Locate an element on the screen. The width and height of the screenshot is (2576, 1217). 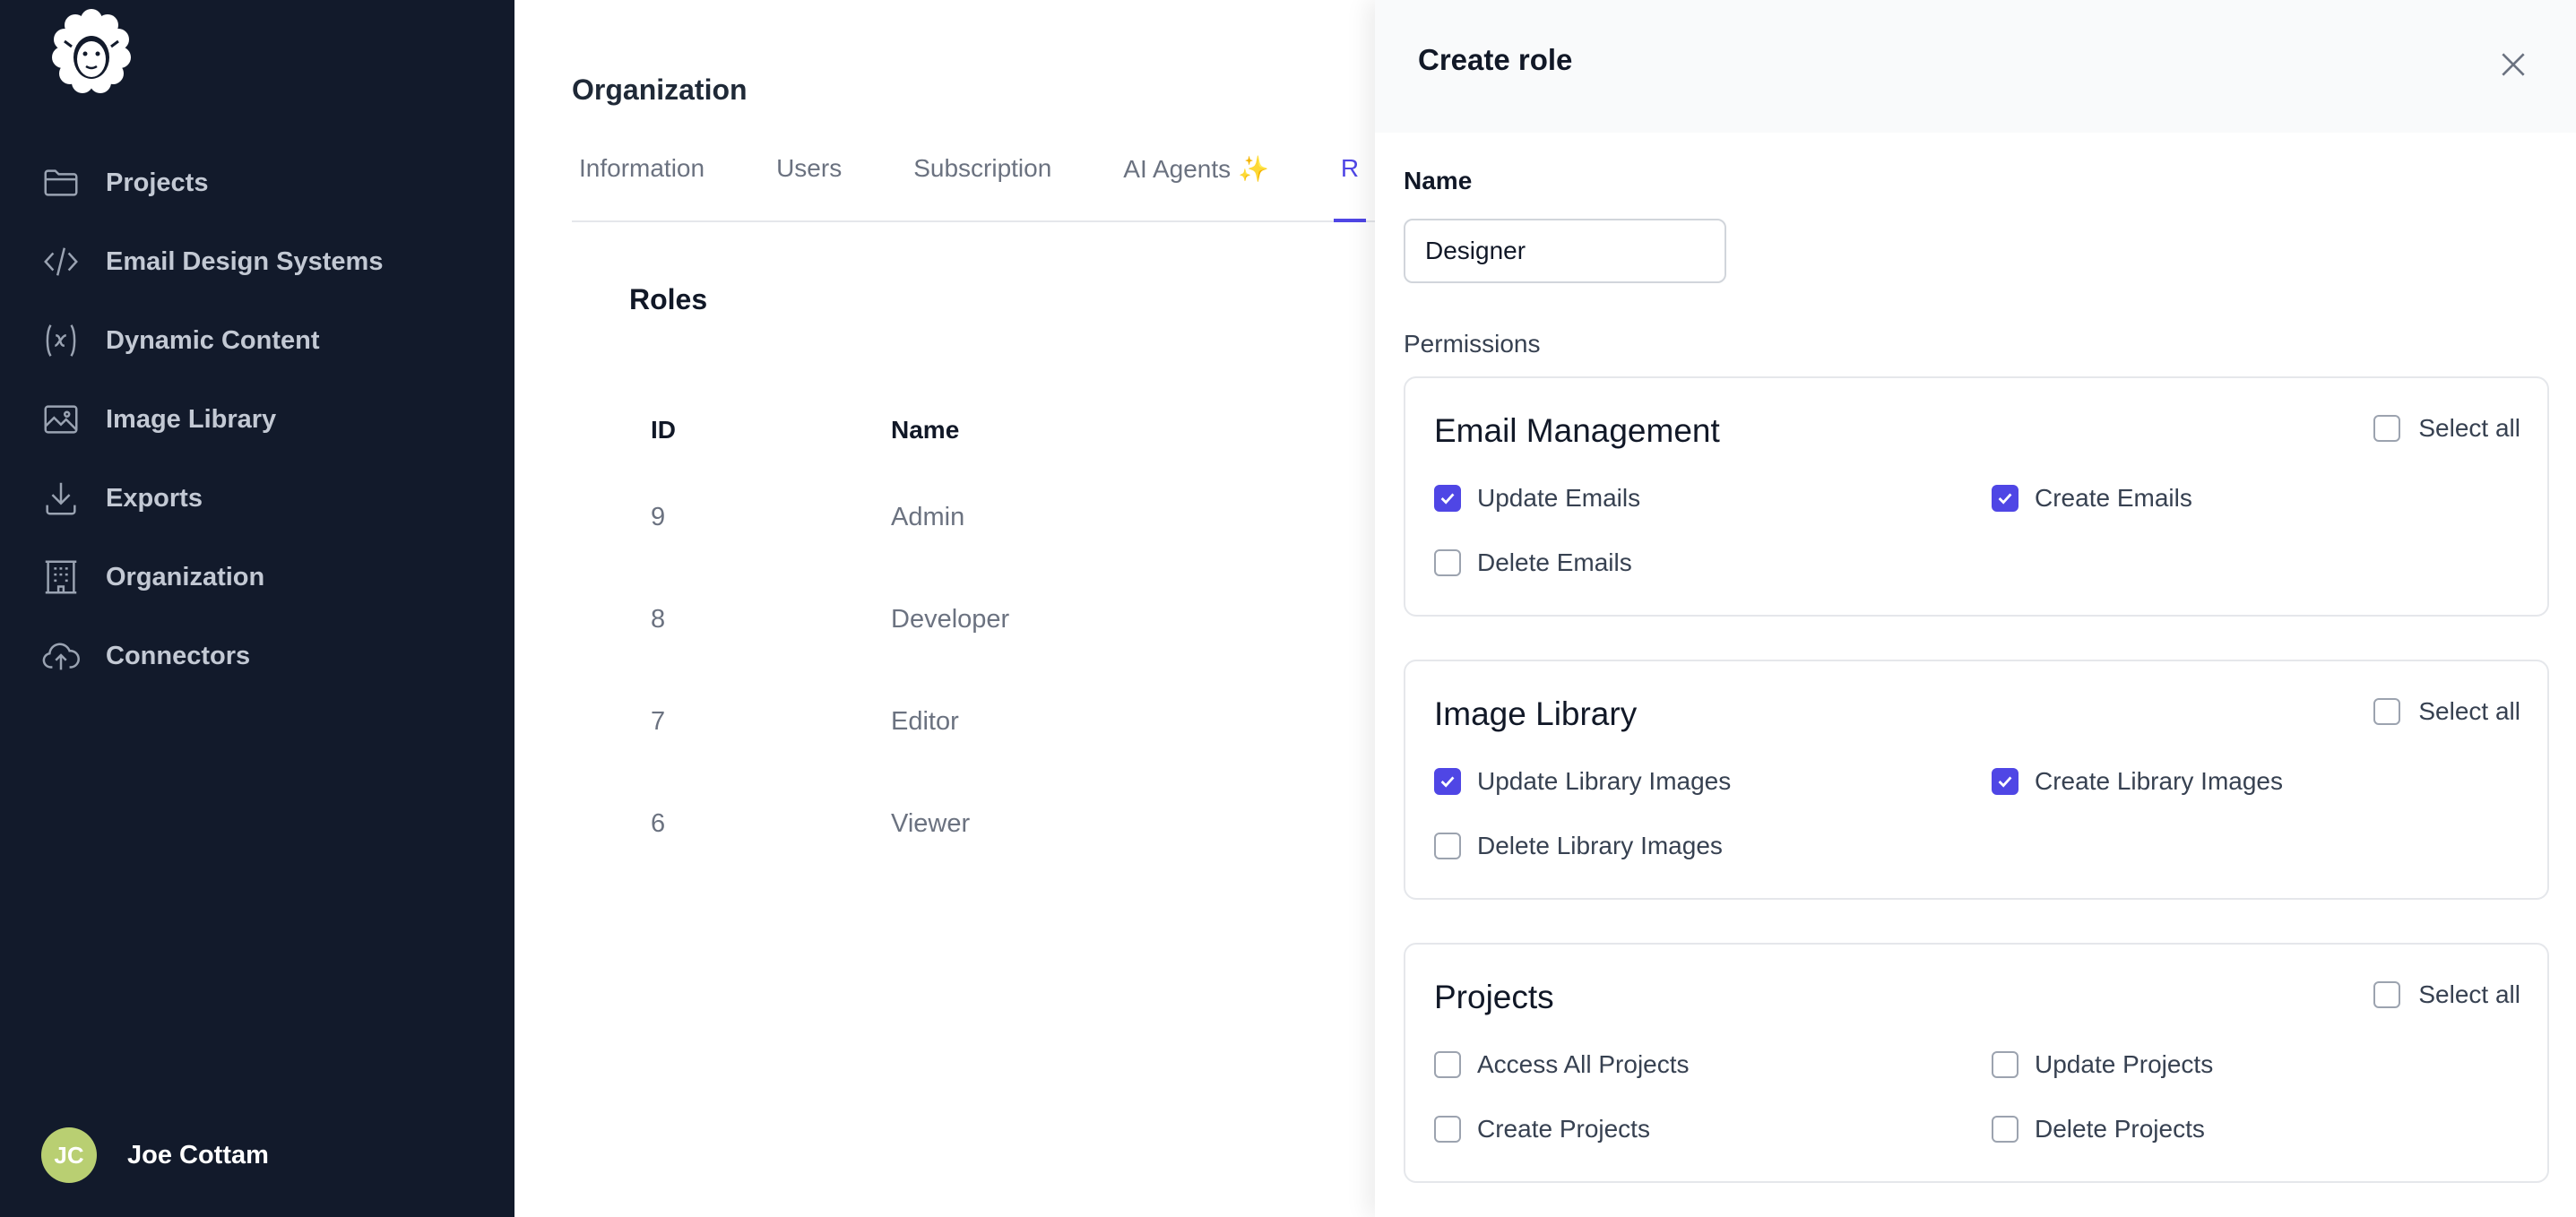
column-header-name: Name is located at coordinates (925, 430).